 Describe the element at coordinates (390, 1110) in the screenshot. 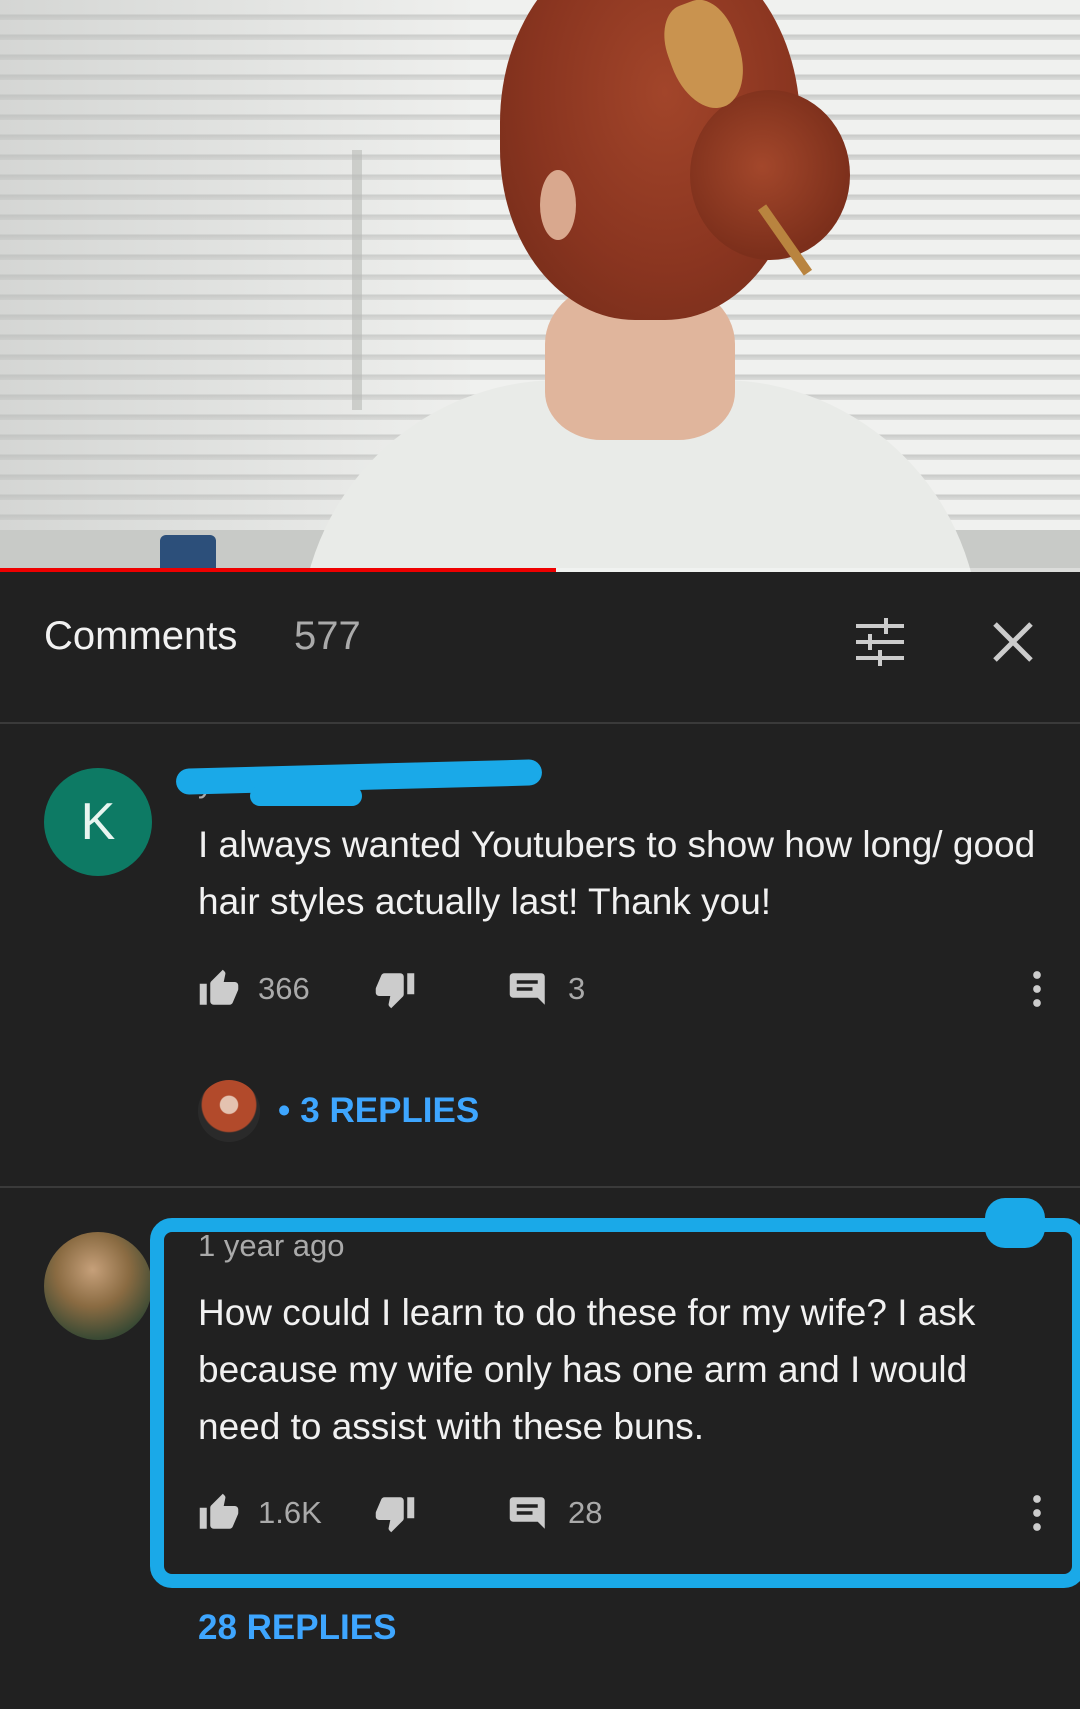

I see `replies-label: 3 REPLIES` at that location.